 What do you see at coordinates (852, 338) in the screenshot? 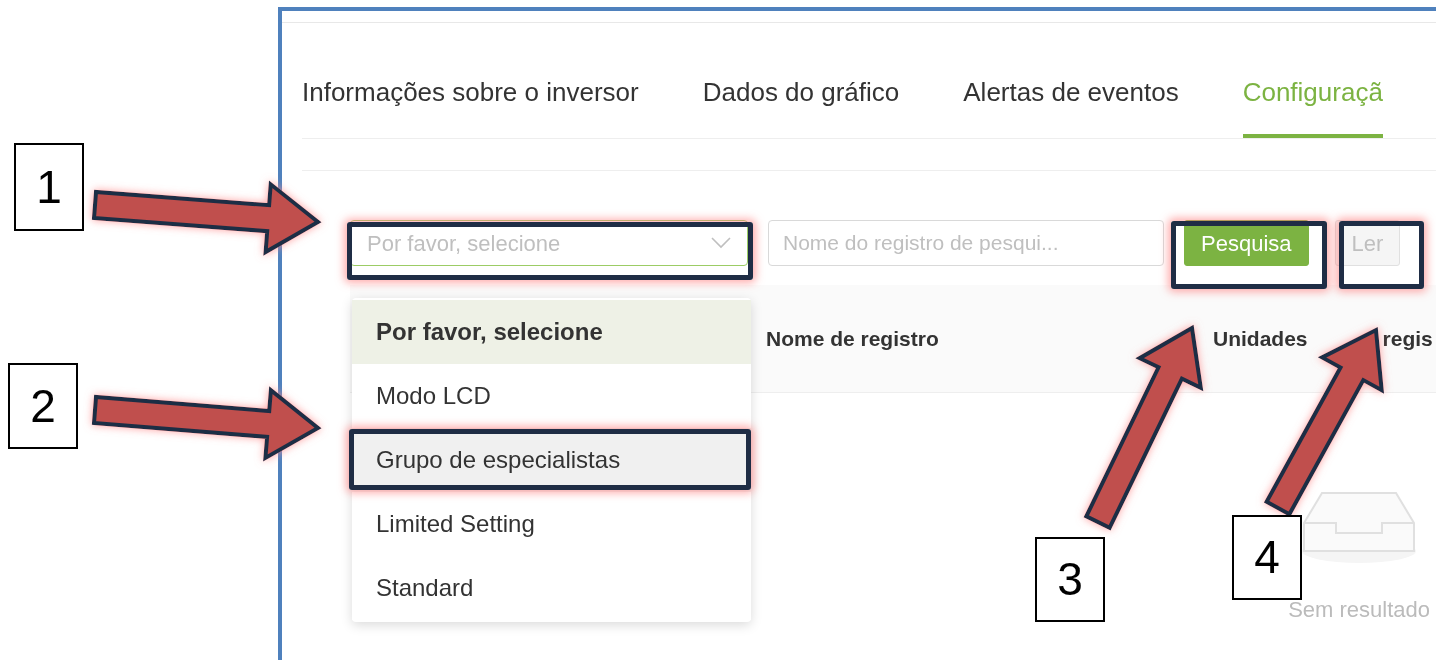
I see `column-header: Nome de registro` at bounding box center [852, 338].